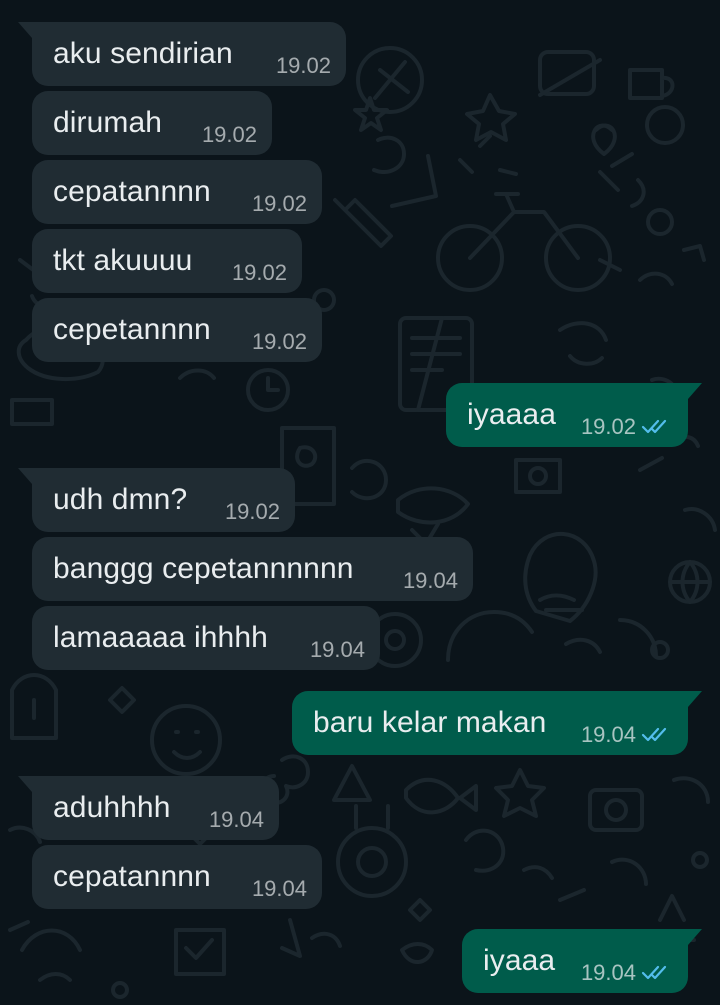  I want to click on message-text: iyaaaa, so click(512, 414).